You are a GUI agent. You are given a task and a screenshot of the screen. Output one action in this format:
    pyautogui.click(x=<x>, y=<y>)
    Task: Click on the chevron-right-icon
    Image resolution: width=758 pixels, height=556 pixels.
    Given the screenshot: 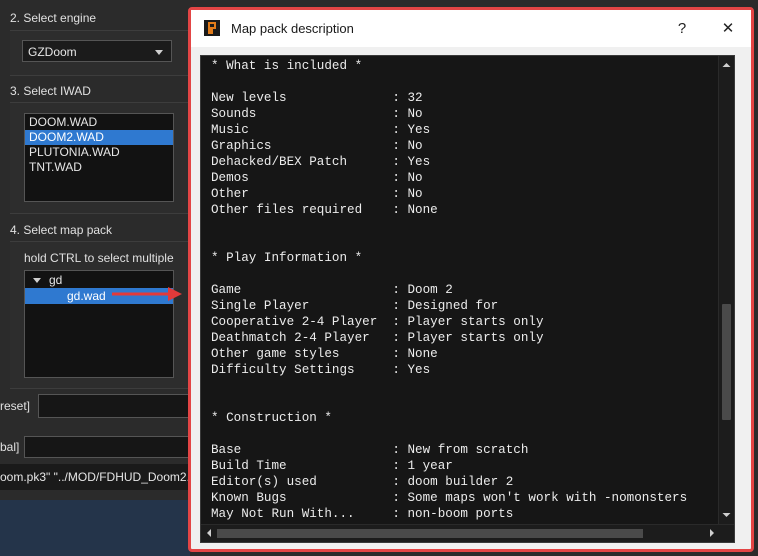 What is the action you would take?
    pyautogui.click(x=712, y=533)
    